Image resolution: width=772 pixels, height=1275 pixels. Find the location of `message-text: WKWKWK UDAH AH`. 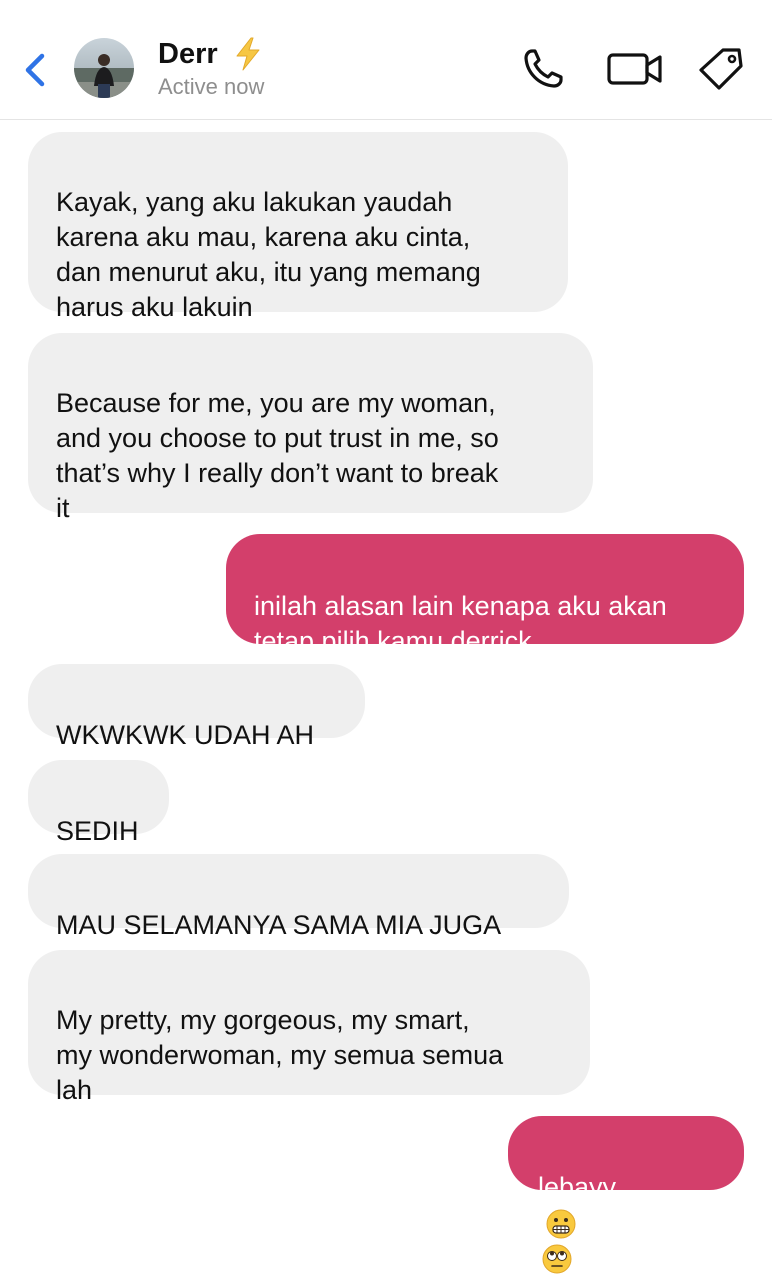

message-text: WKWKWK UDAH AH is located at coordinates (185, 735).